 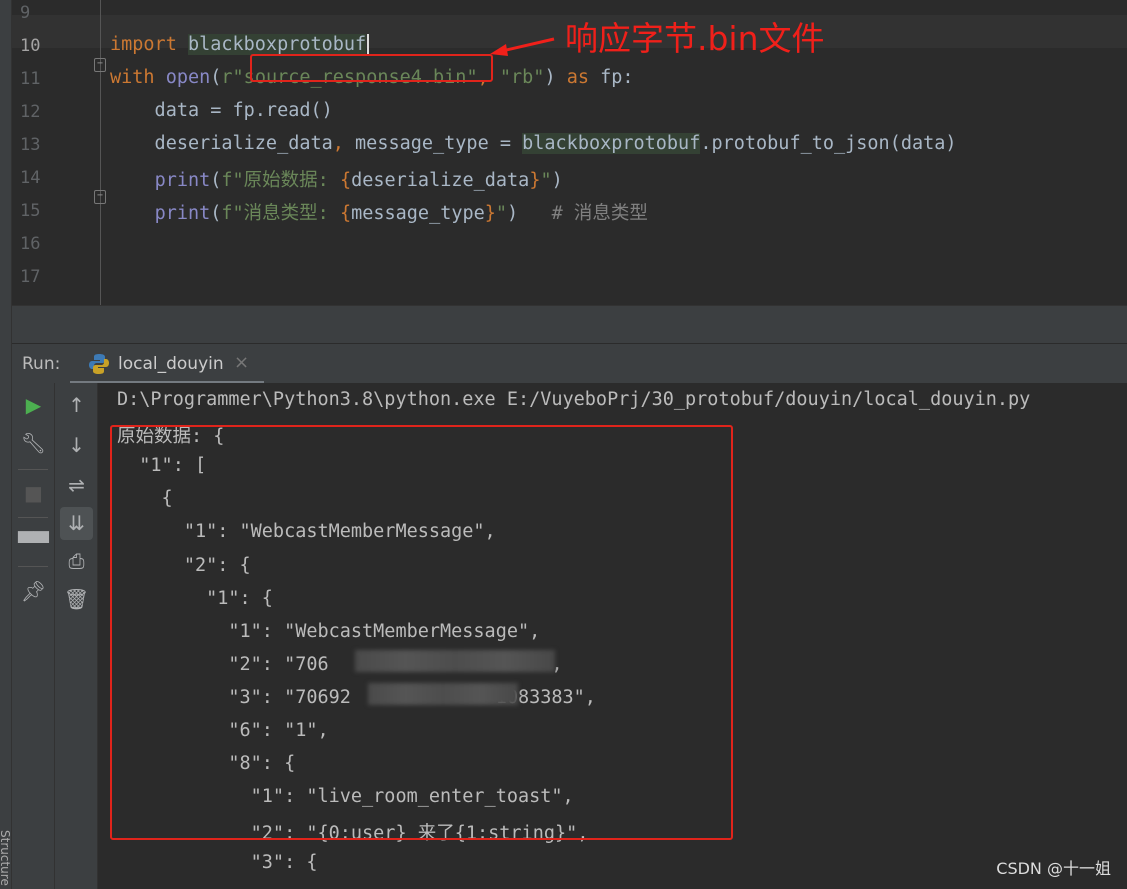 What do you see at coordinates (30, 79) in the screenshot?
I see `line-number: 11` at bounding box center [30, 79].